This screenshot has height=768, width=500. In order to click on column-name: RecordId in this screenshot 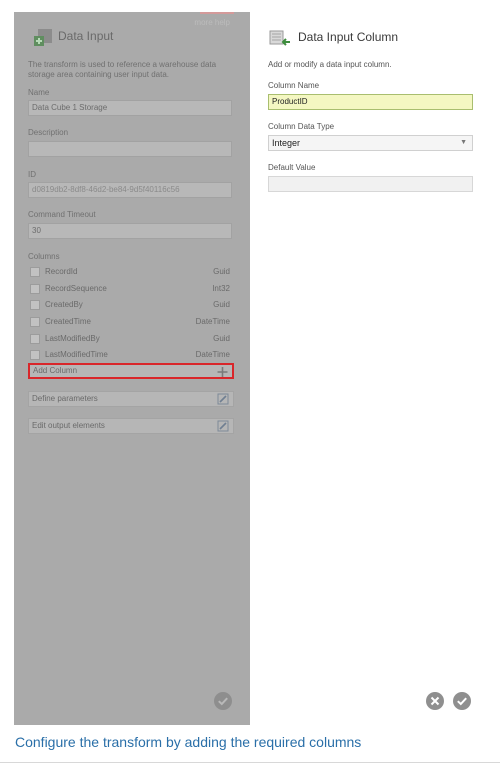, I will do `click(61, 271)`.